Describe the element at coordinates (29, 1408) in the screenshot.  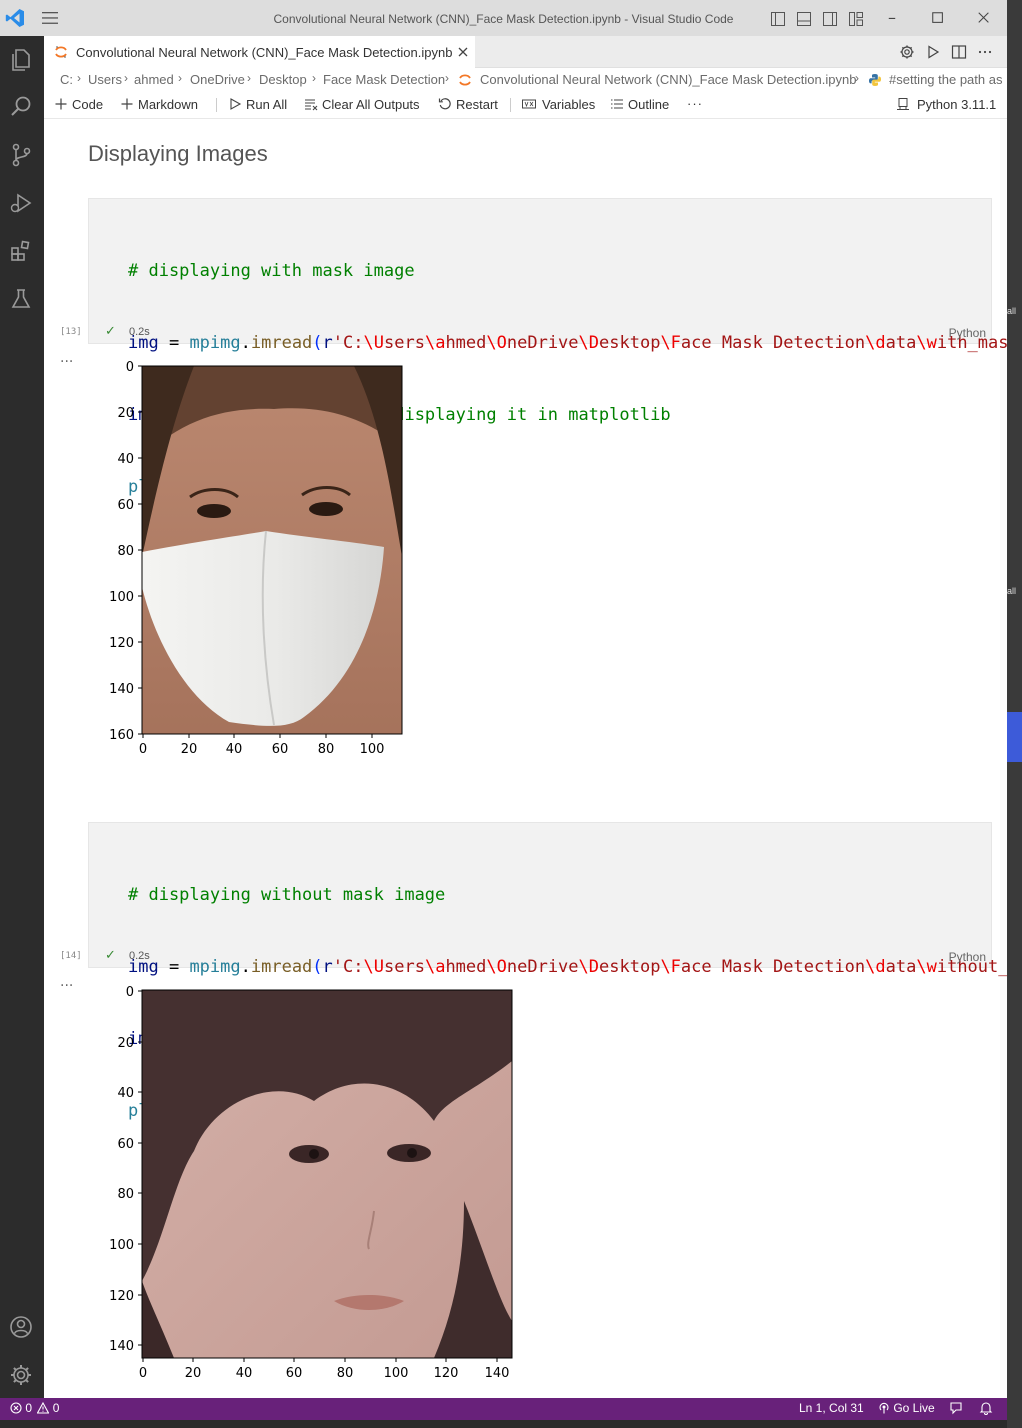
I see `error-count: 0` at that location.